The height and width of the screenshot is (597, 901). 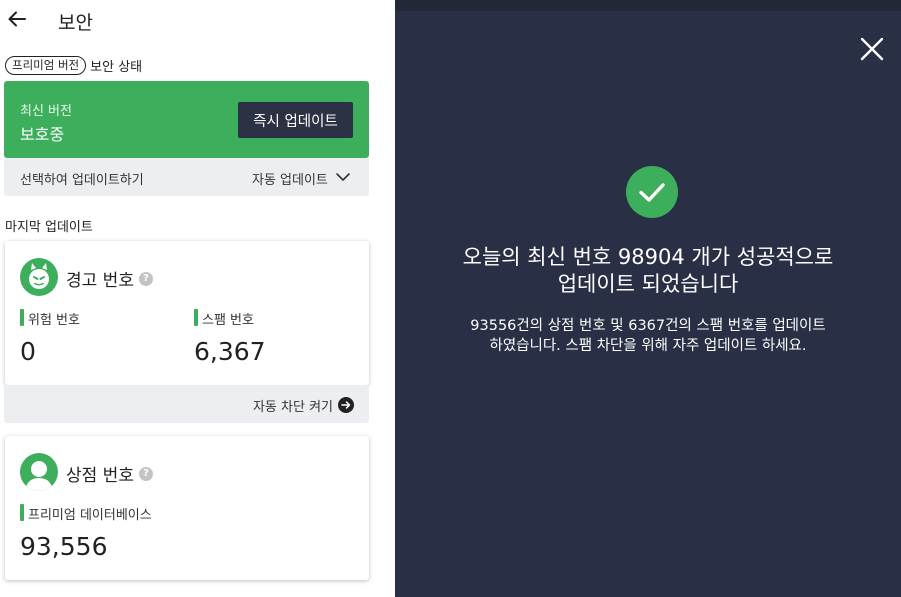 What do you see at coordinates (346, 405) in the screenshot?
I see `arrow-right-circle-icon` at bounding box center [346, 405].